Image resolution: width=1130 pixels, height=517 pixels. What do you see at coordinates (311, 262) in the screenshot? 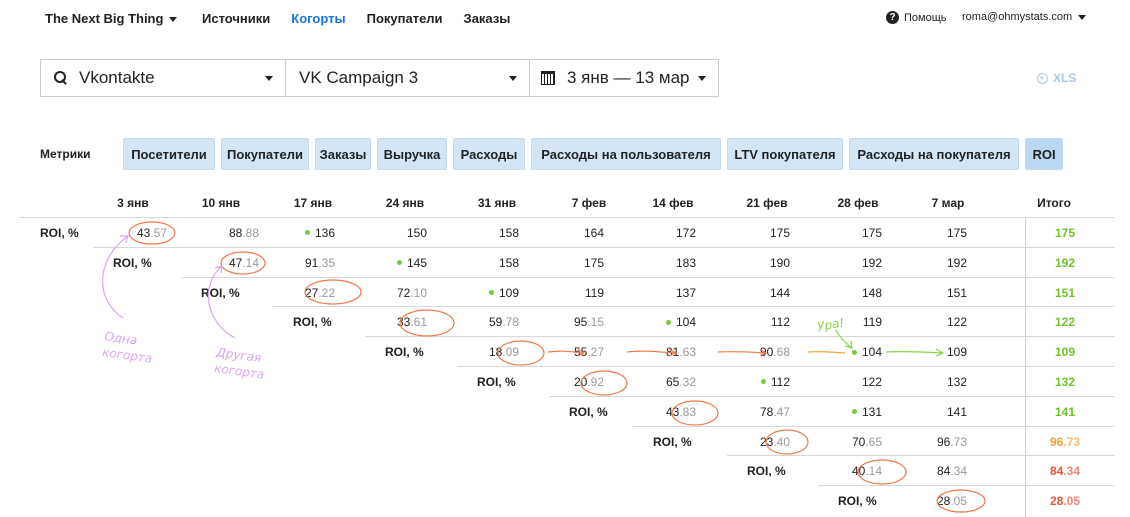
I see `cell-integer: 91` at bounding box center [311, 262].